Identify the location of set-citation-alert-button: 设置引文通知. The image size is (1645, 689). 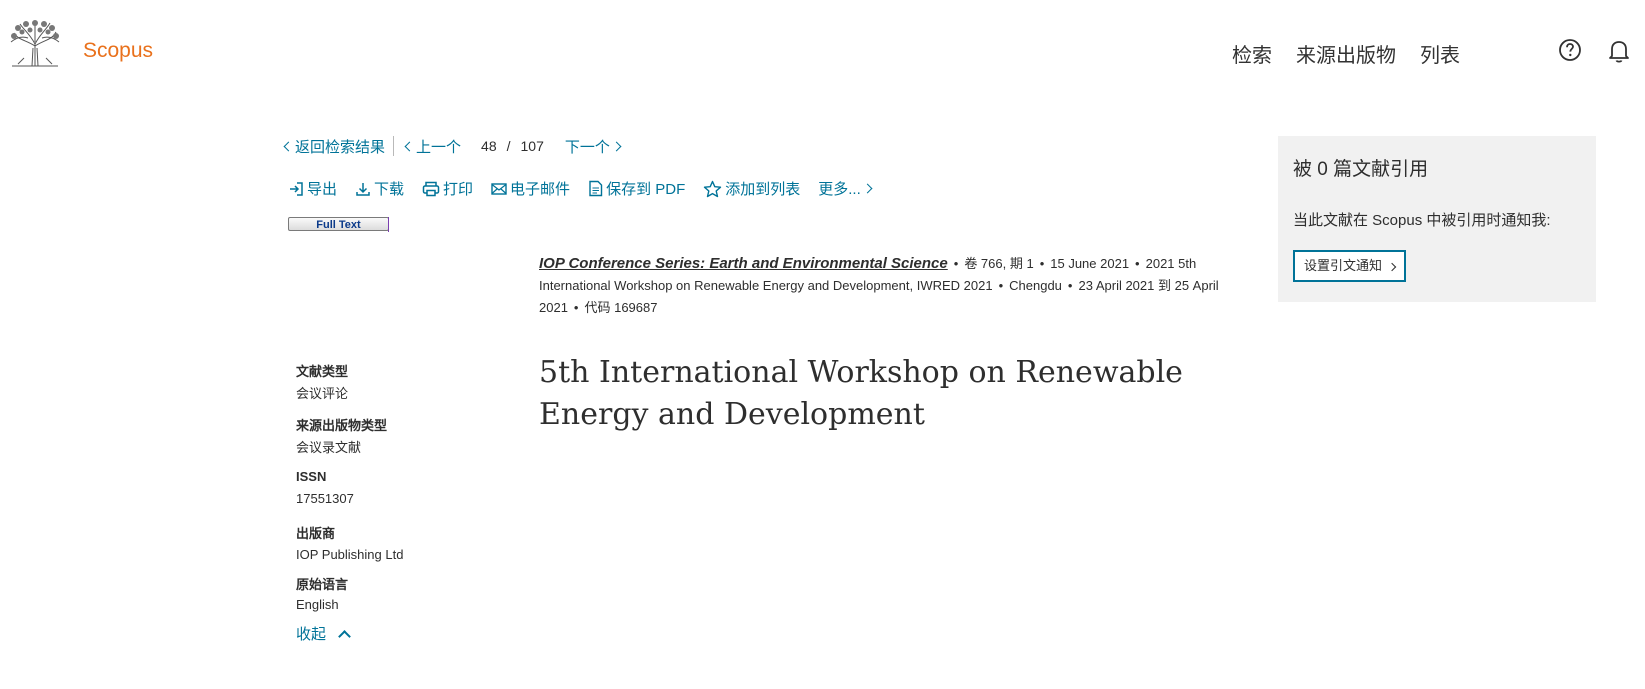
(1349, 266).